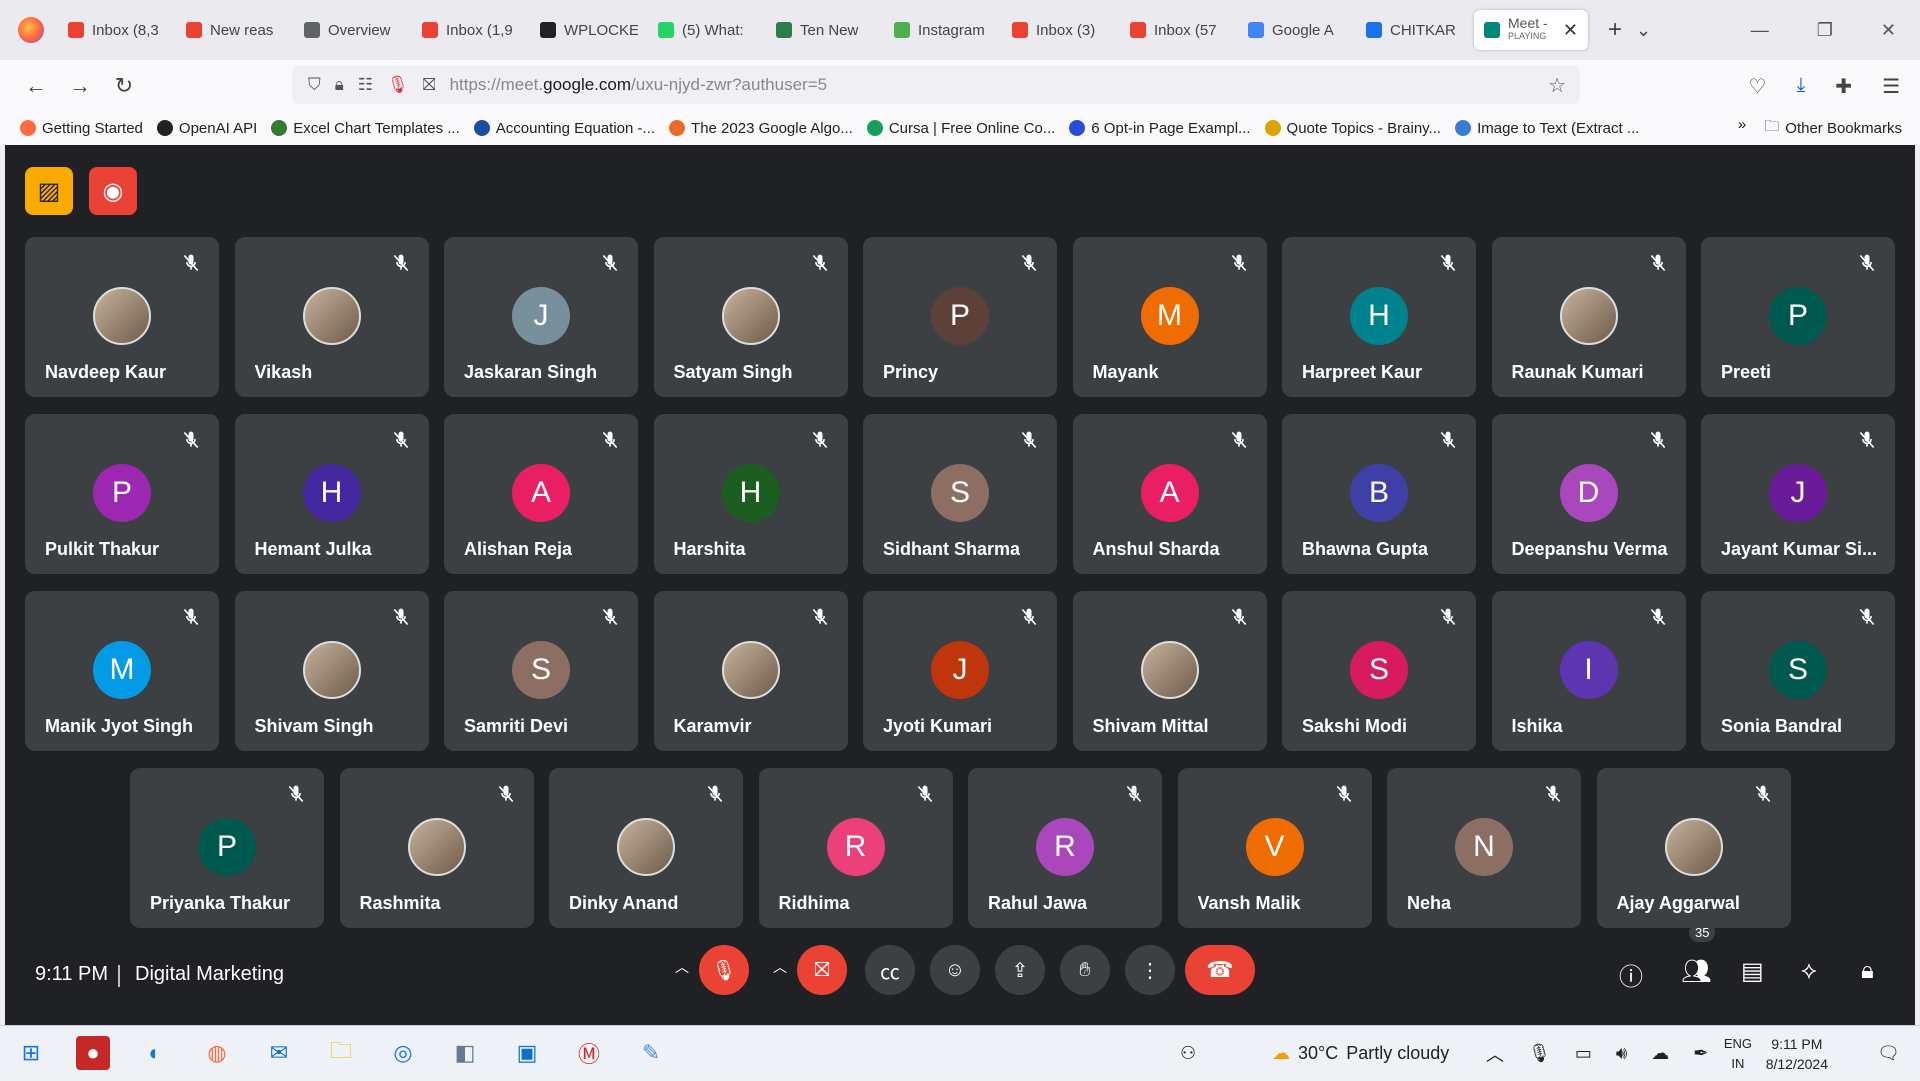  I want to click on participant-tile: Vikash, so click(331, 317).